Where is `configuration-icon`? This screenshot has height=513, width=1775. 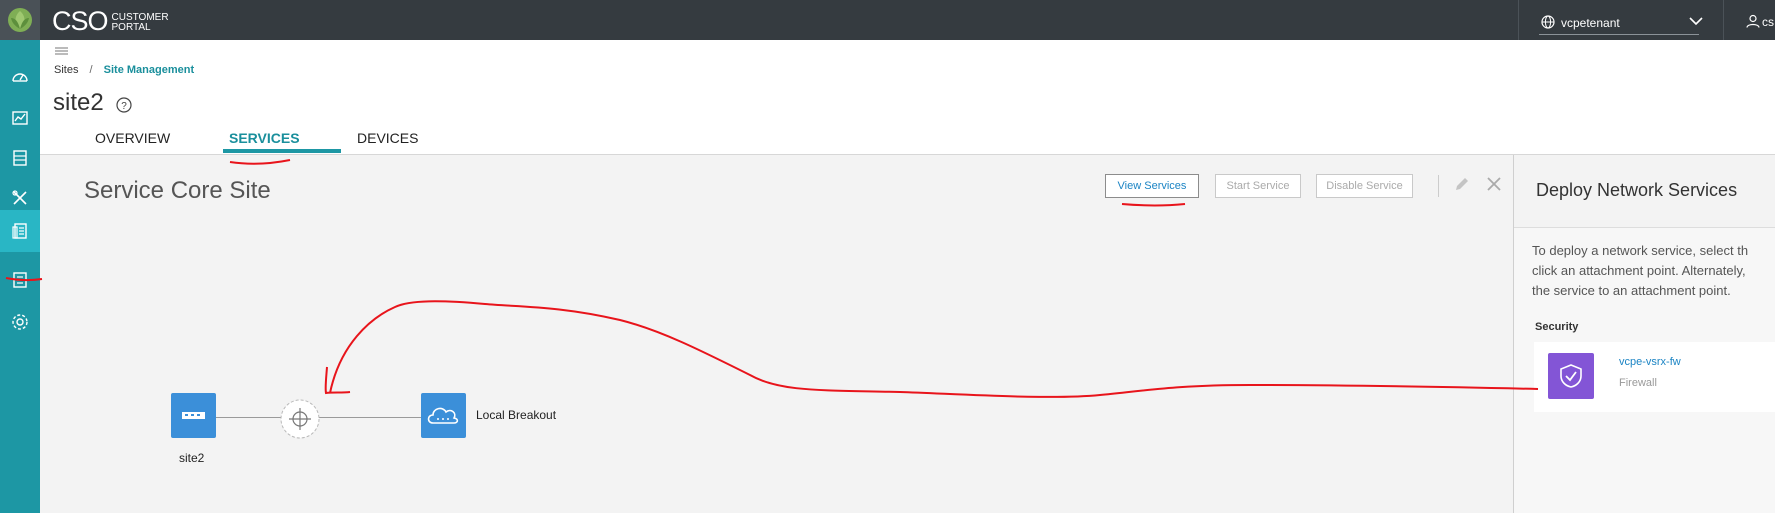 configuration-icon is located at coordinates (19, 197).